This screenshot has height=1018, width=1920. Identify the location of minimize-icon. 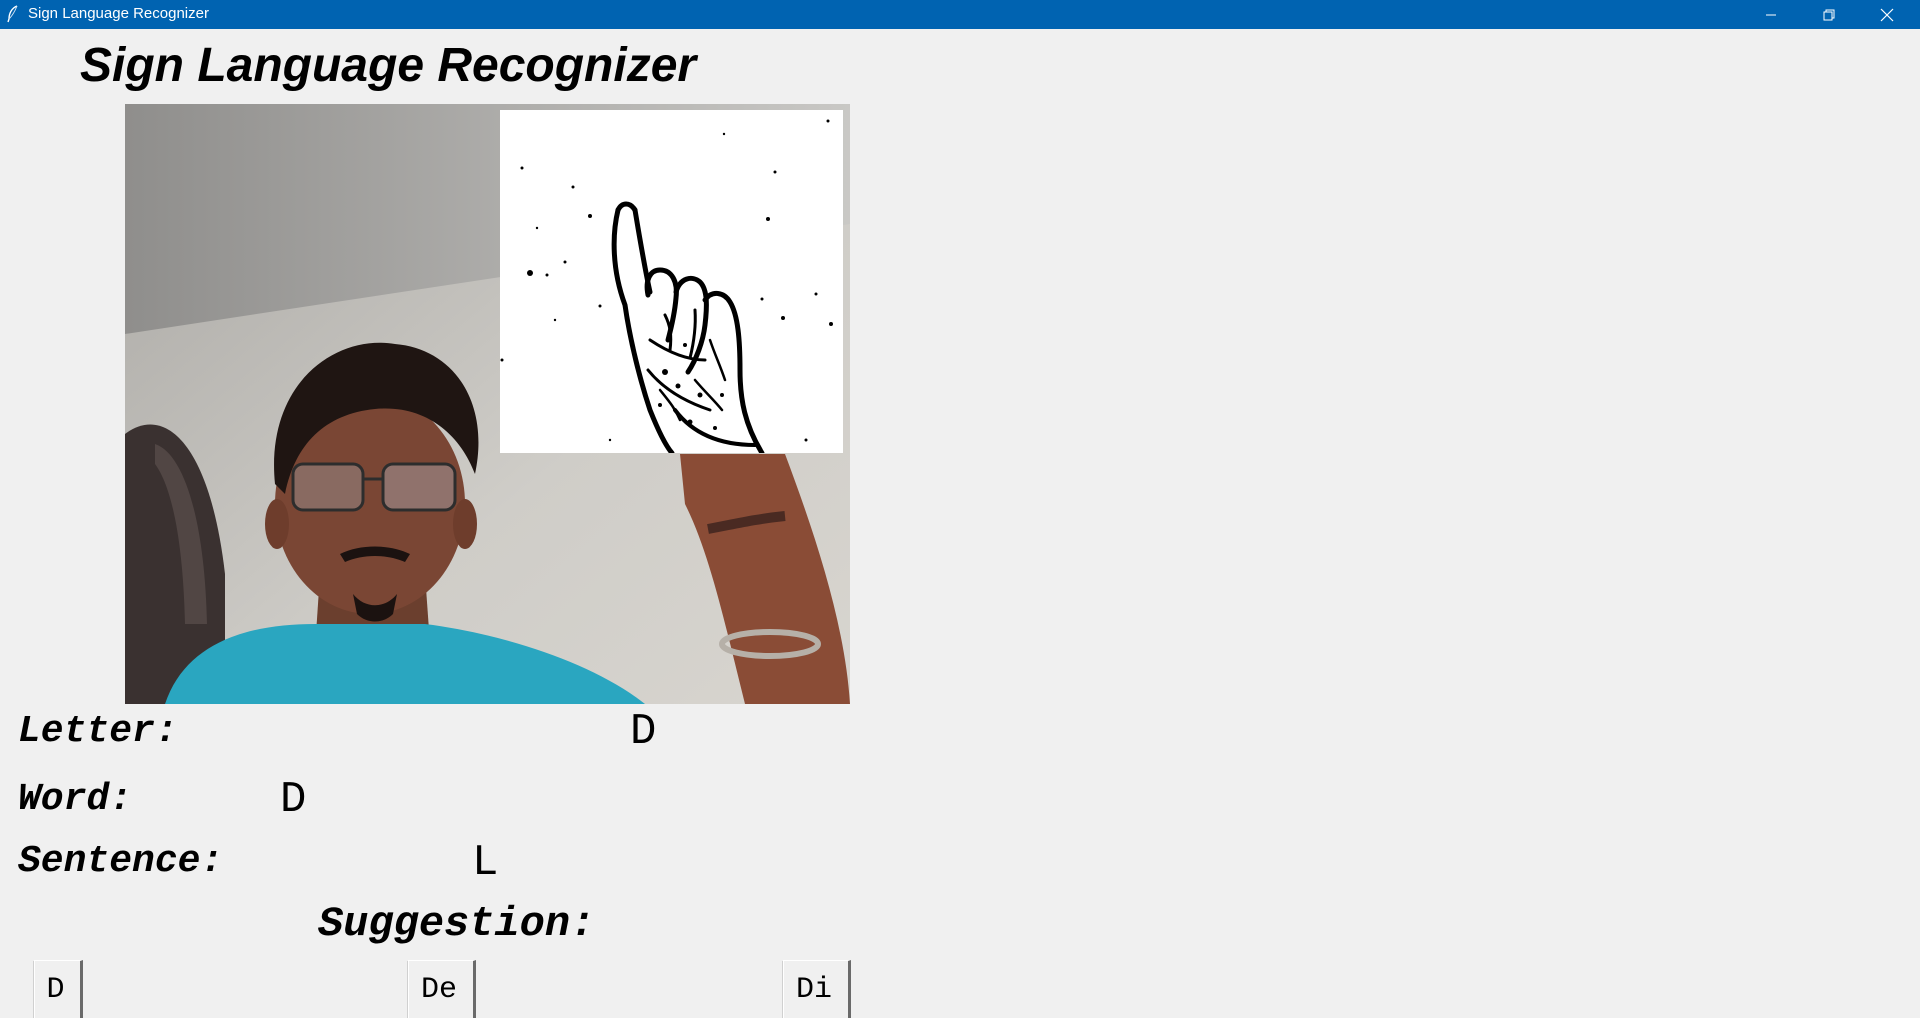
(1771, 14).